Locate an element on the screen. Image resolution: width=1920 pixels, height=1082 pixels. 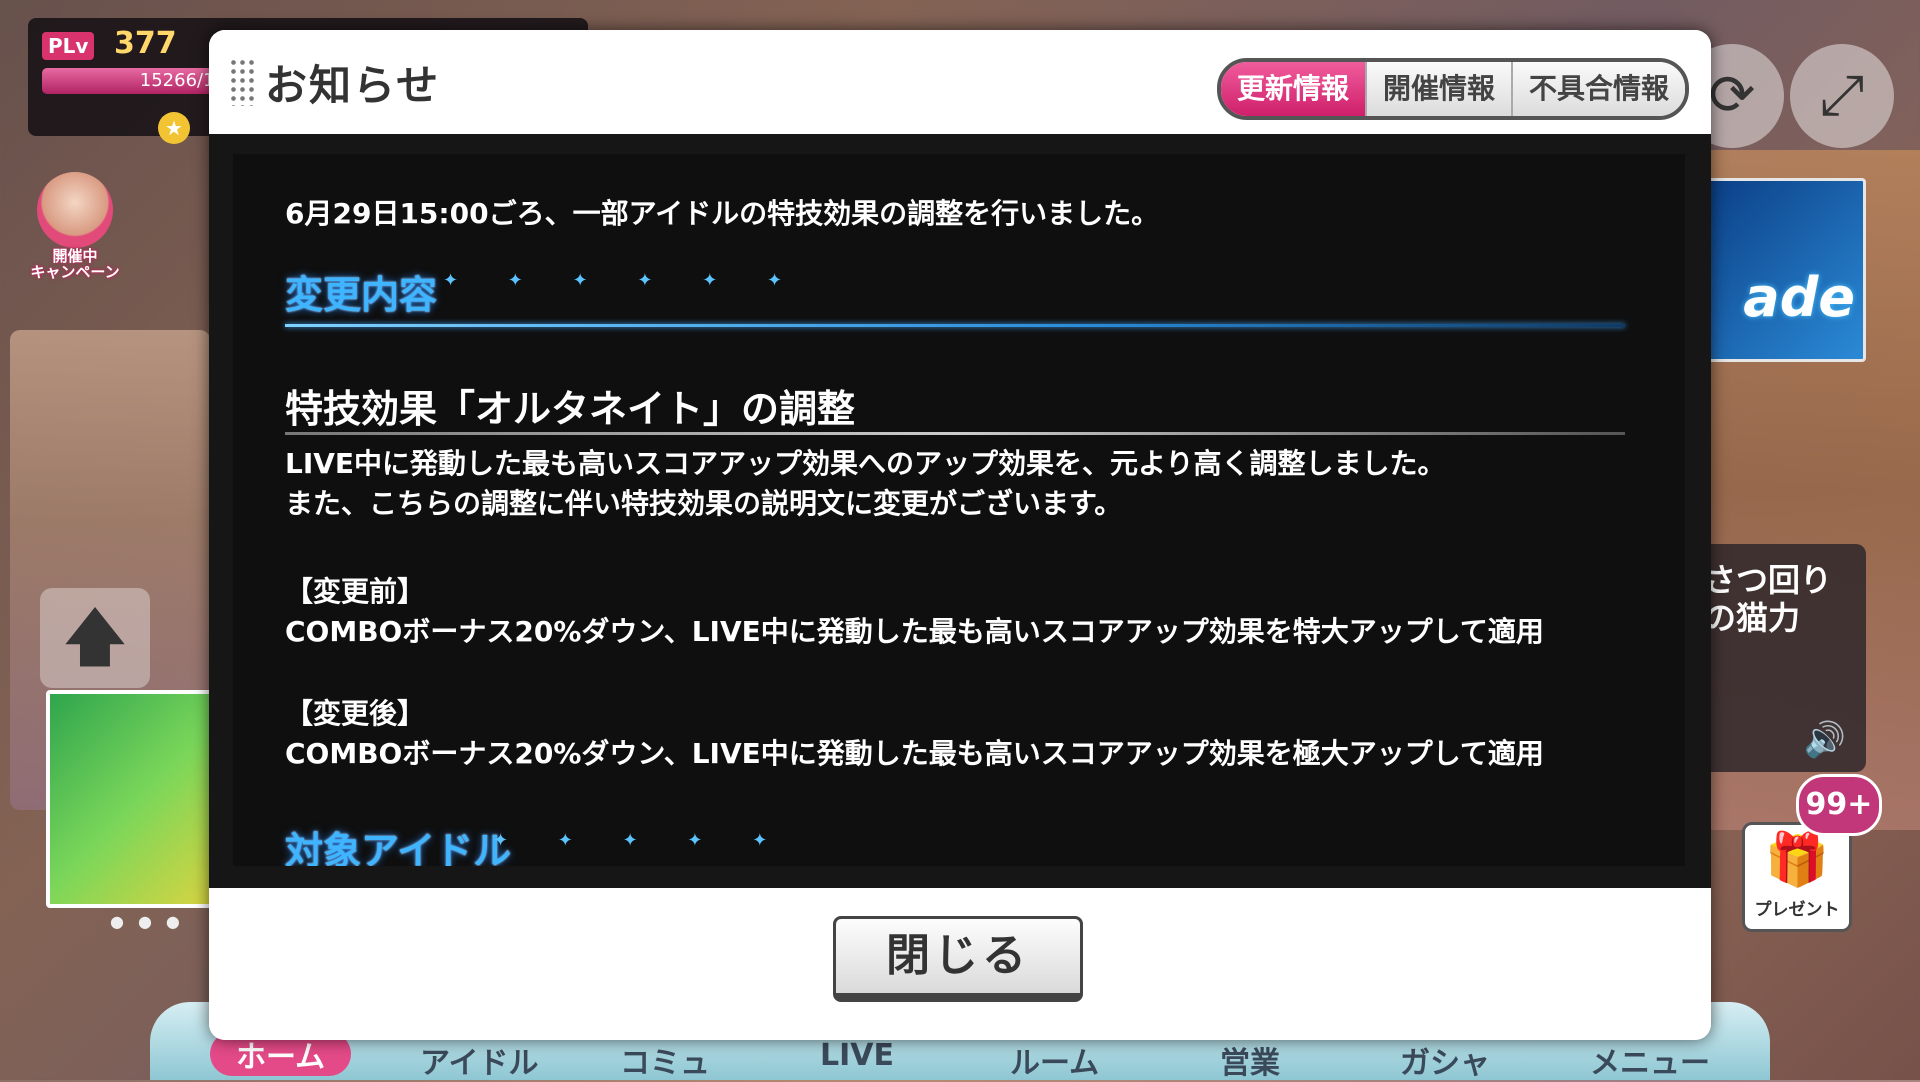
nav-gacha: ガシャ is located at coordinates (1445, 1060).